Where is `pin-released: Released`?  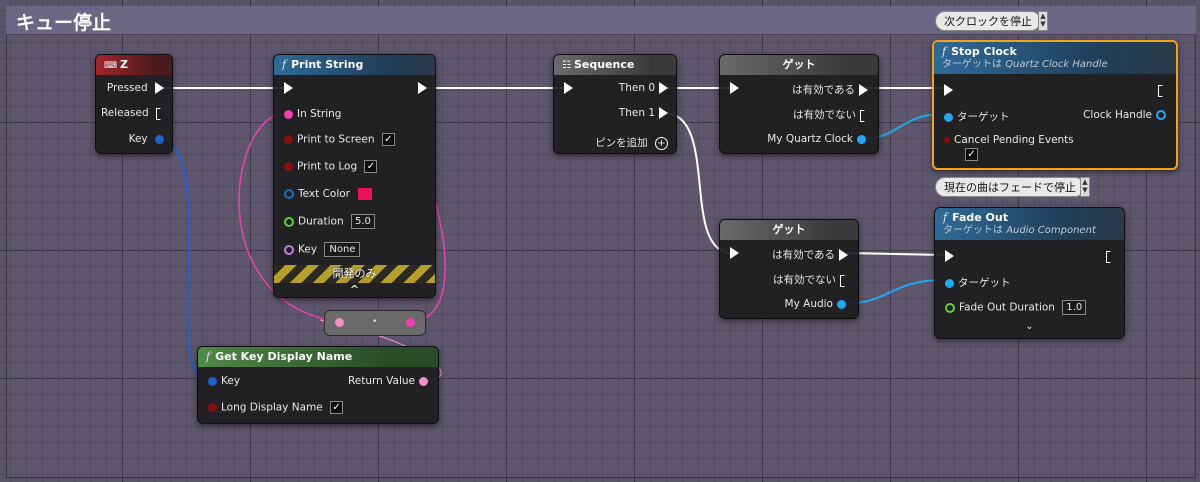
pin-released: Released is located at coordinates (132, 113).